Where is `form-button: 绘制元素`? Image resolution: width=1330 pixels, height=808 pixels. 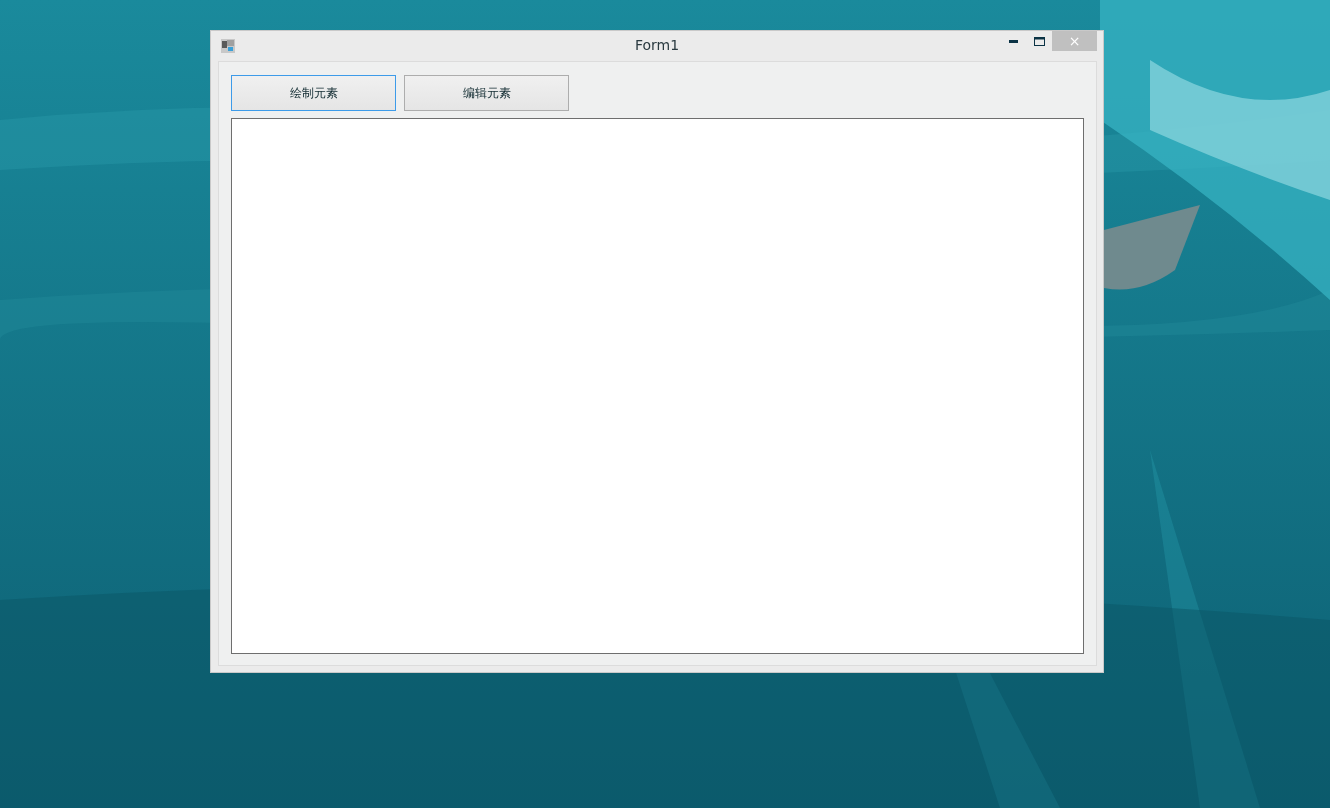
form-button: 绘制元素 is located at coordinates (313, 93).